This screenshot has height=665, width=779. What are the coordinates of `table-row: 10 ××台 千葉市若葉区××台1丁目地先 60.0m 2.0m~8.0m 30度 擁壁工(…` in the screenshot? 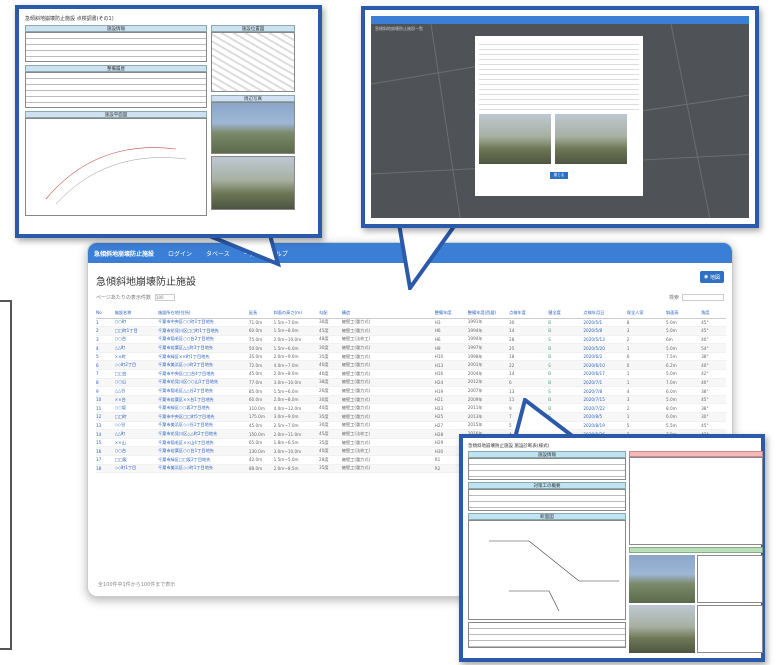 It's located at (411, 400).